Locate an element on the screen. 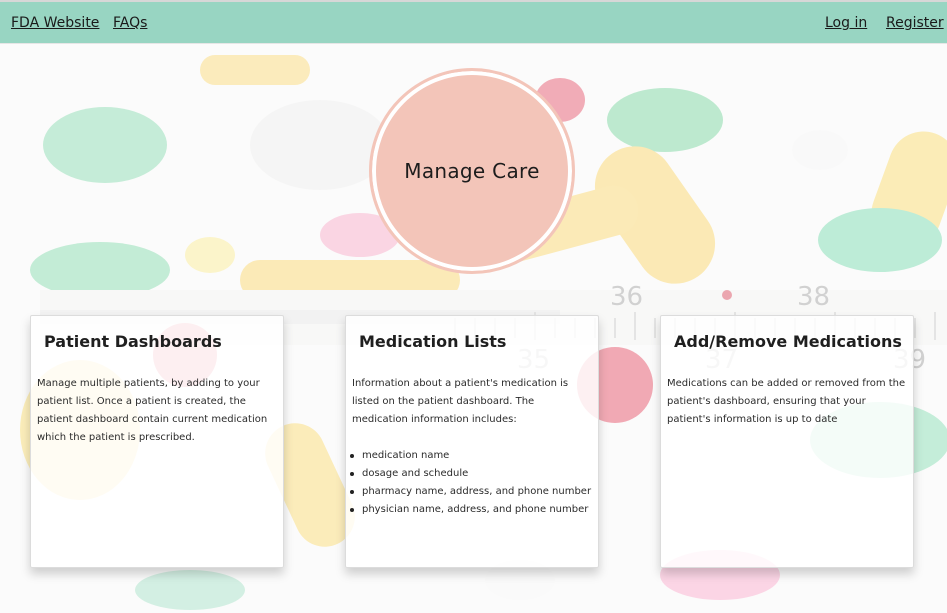 Image resolution: width=947 pixels, height=613 pixels. card-title: Add/Remove Medications is located at coordinates (788, 341).